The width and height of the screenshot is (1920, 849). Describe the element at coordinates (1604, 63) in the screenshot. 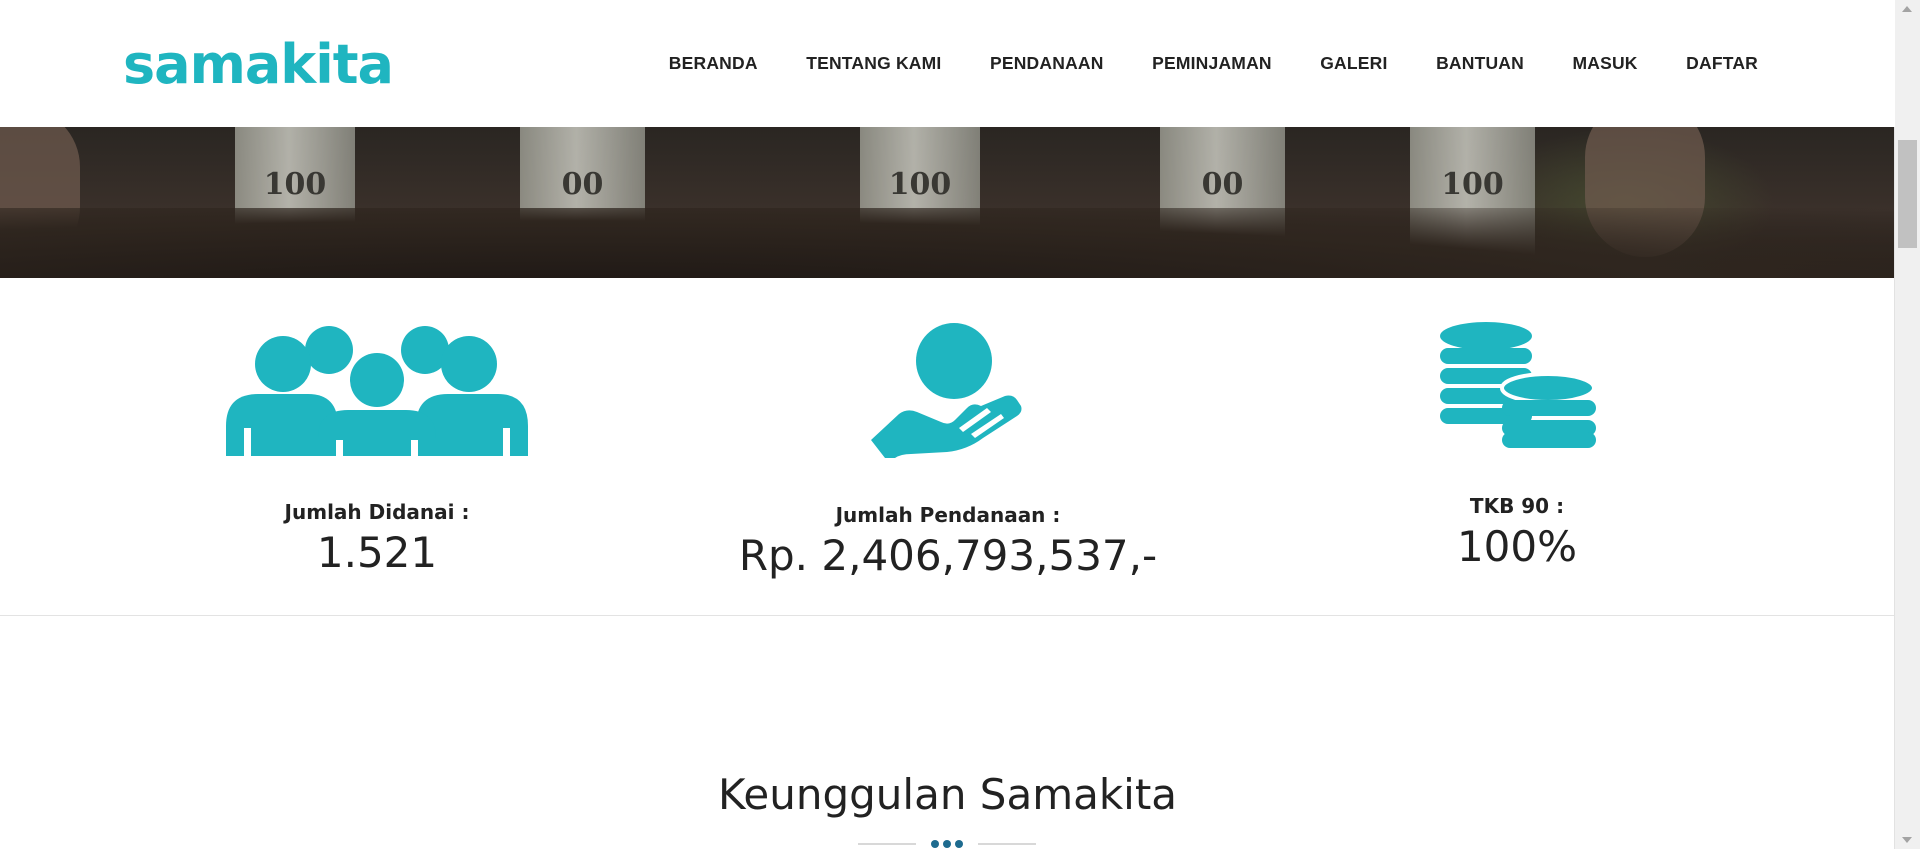

I see `nav-masuk: MASUK` at that location.